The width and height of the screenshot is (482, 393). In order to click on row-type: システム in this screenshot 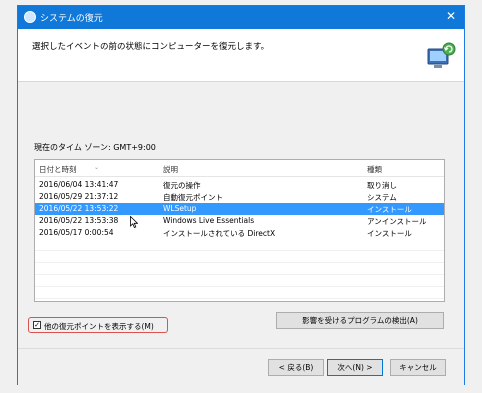, I will do `click(382, 197)`.